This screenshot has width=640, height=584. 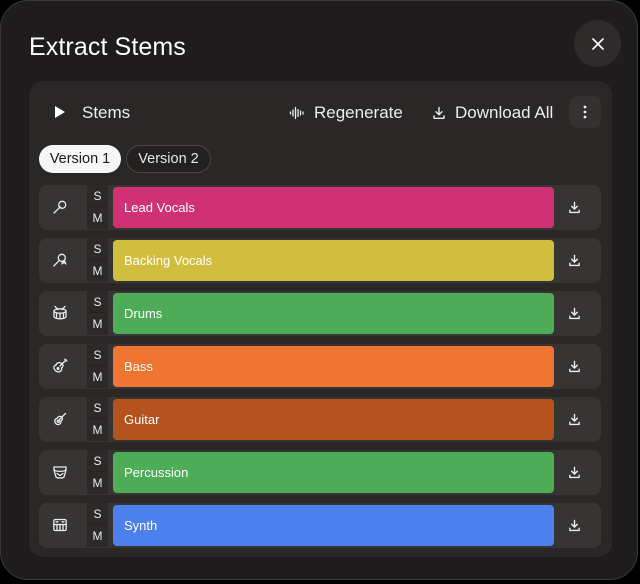 I want to click on track-synth: S M Synth, so click(x=320, y=525).